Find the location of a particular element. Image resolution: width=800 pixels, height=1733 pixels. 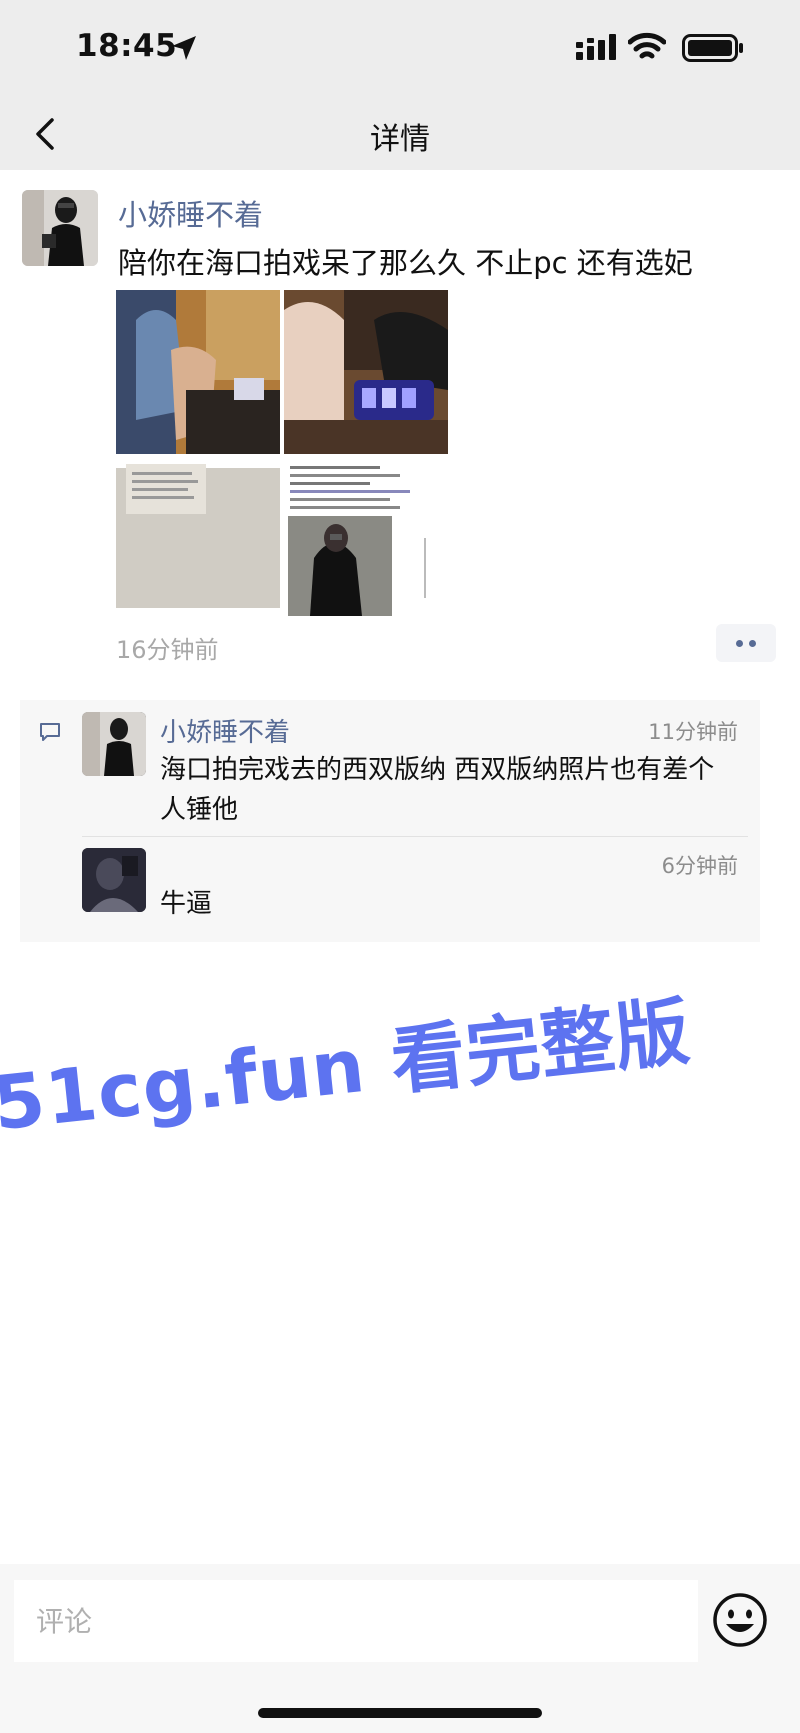

comment-text: 海口拍完戏去的西双版纳 西双版纳照片也有差个人锤他 is located at coordinates (437, 790).